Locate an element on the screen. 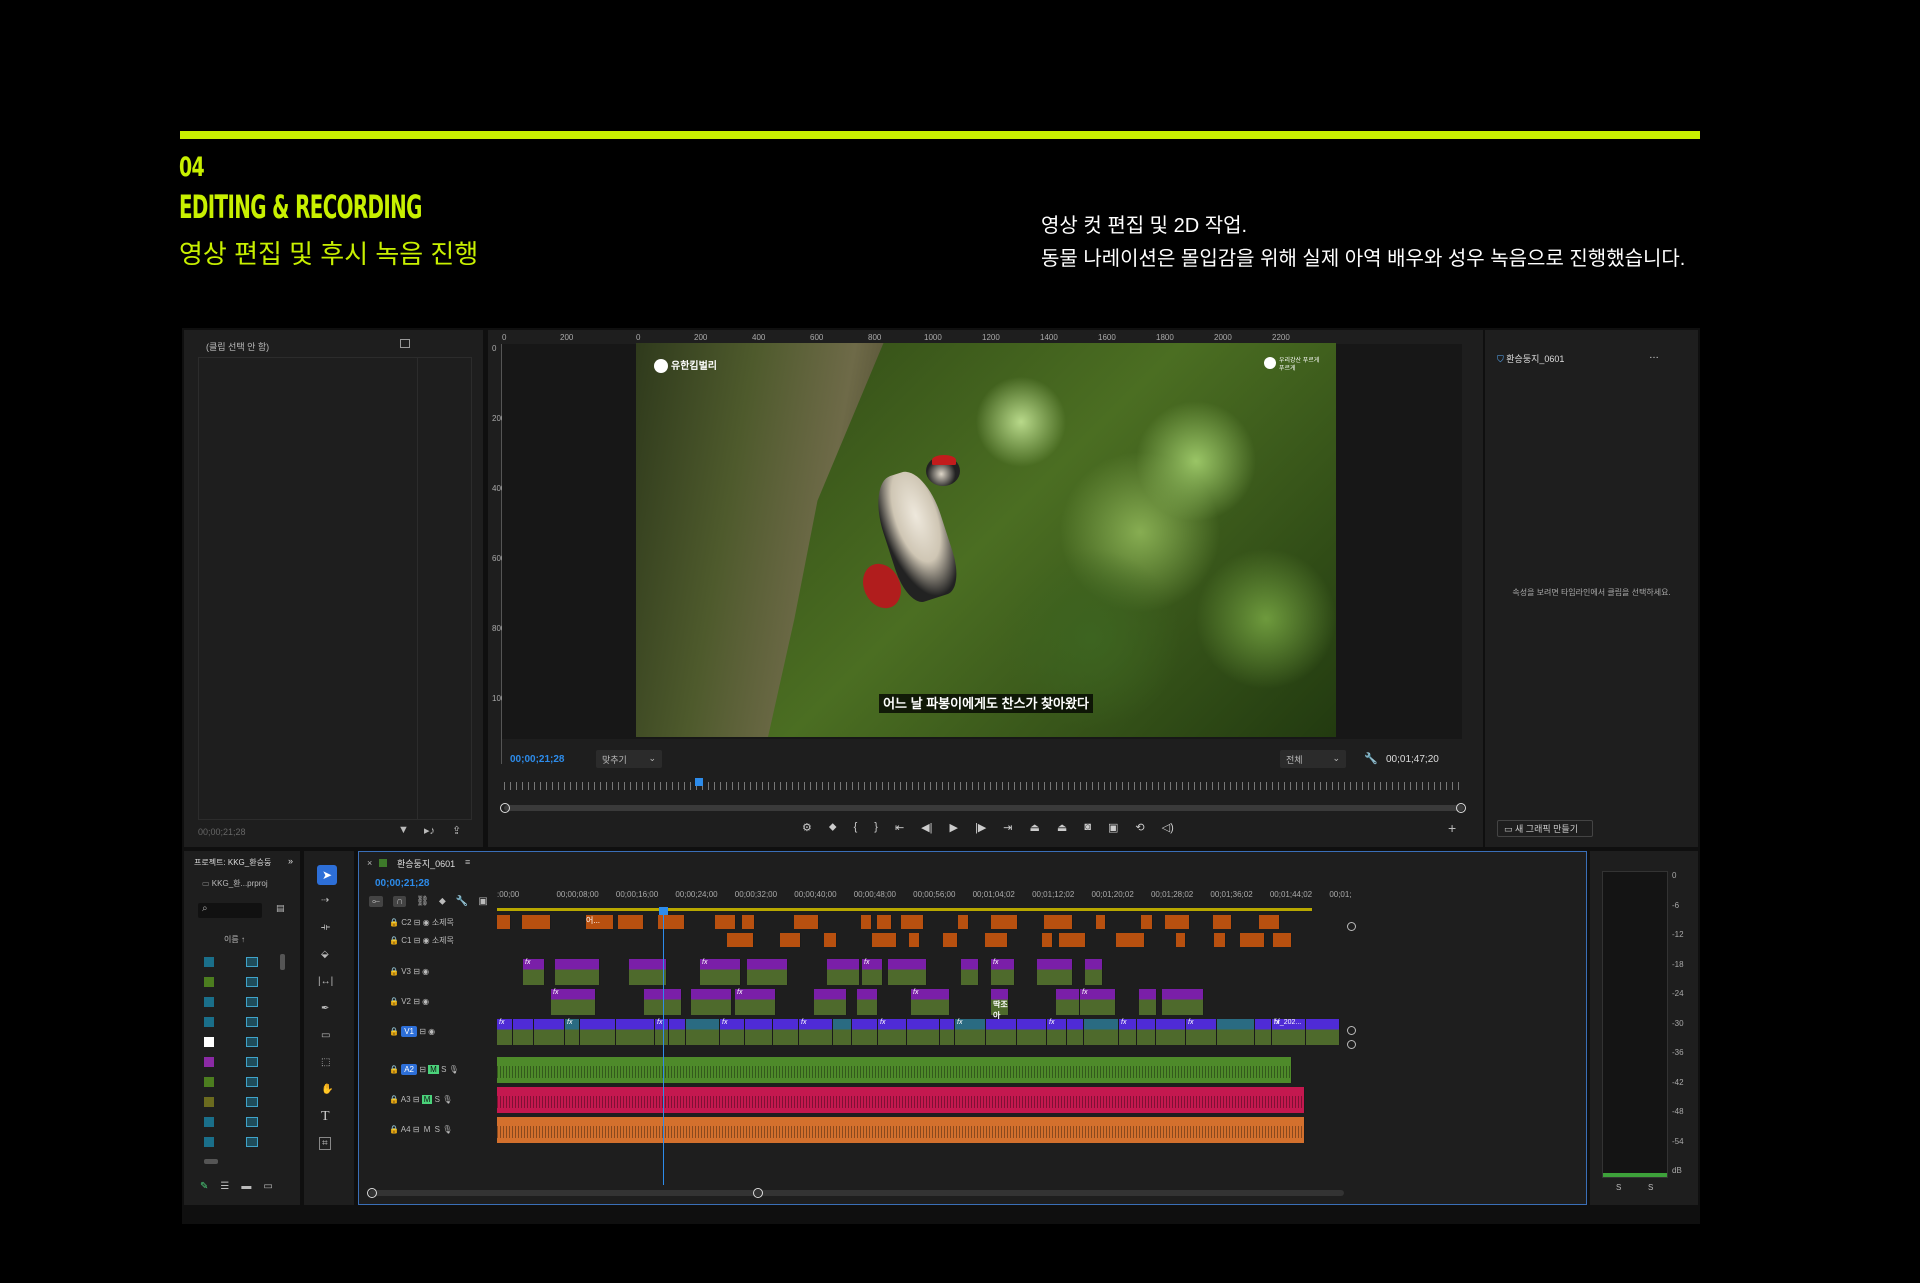  mini-timeline-ruler is located at coordinates (984, 786).